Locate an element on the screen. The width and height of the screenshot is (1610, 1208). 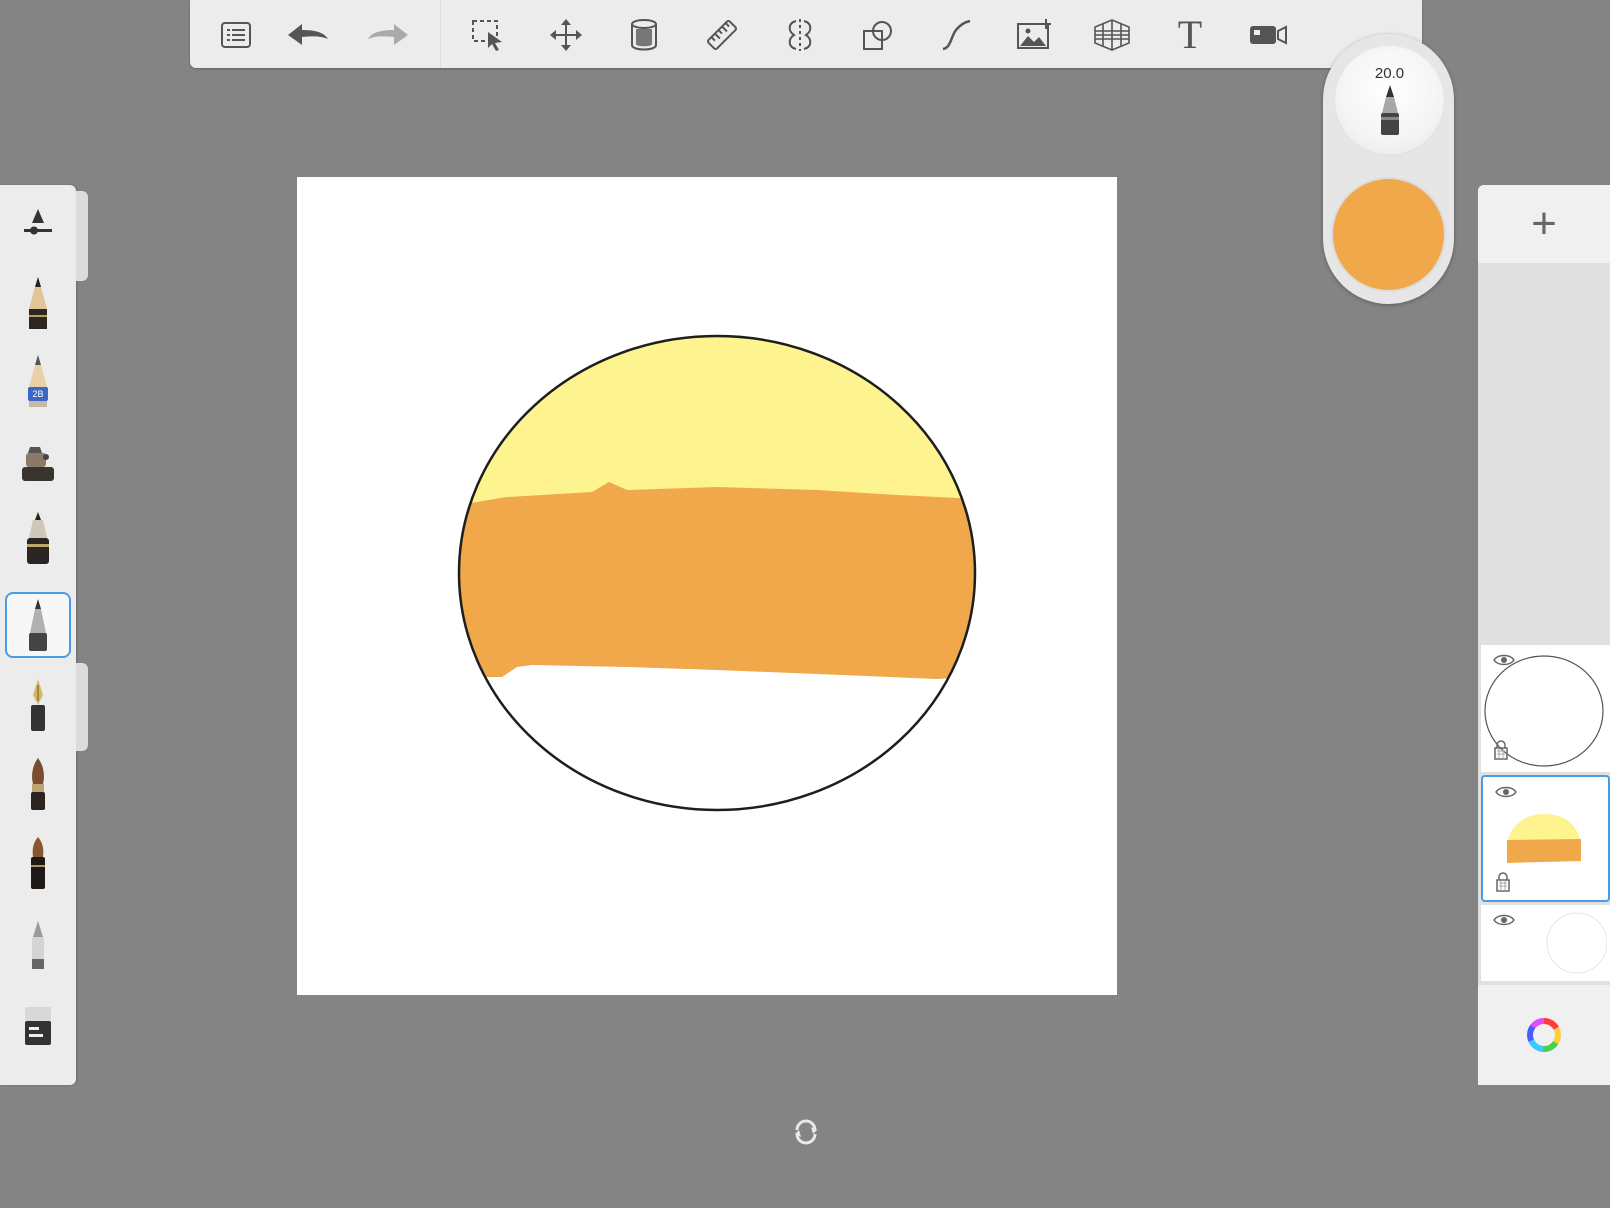
eraser-icon is located at coordinates (38, 1025).